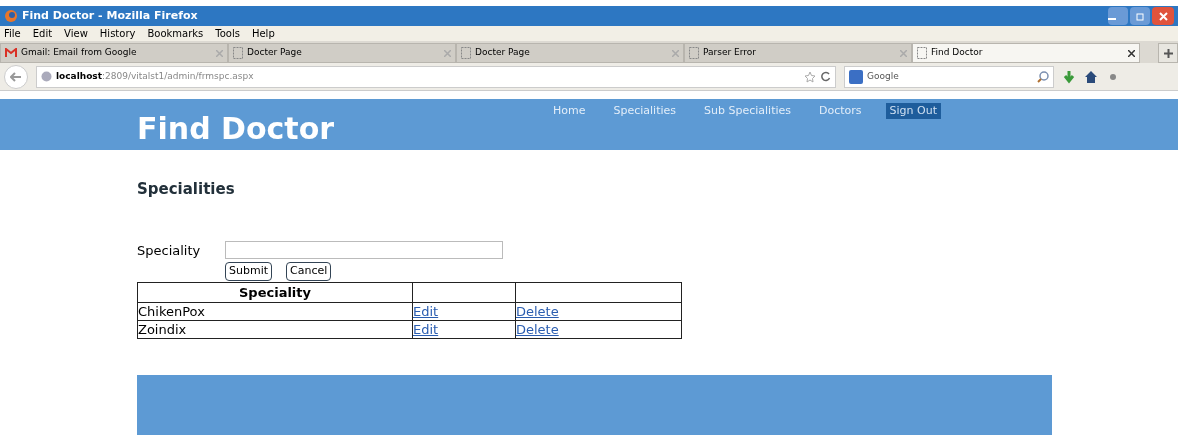 The height and width of the screenshot is (435, 1178). Describe the element at coordinates (12, 34) in the screenshot. I see `menu-item: File` at that location.